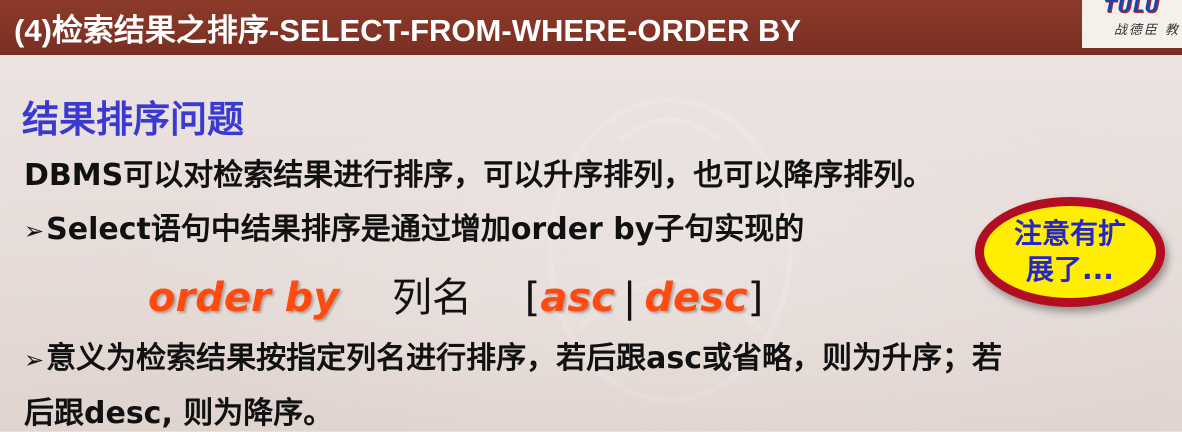  What do you see at coordinates (577, 298) in the screenshot?
I see `syntax-keyword-asc: asc` at bounding box center [577, 298].